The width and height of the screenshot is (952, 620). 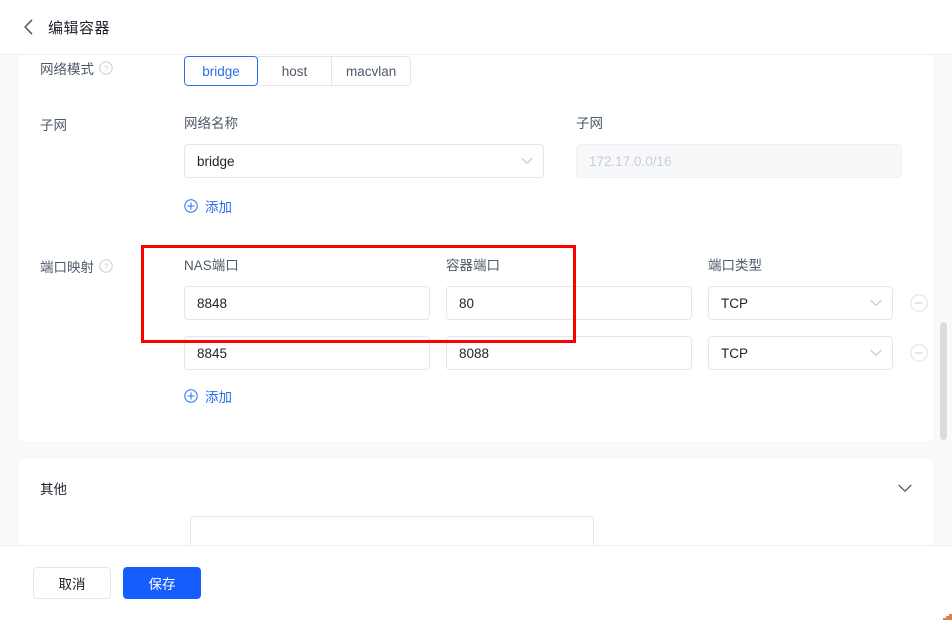 I want to click on form-footer: 取消 保存, so click(x=476, y=582).